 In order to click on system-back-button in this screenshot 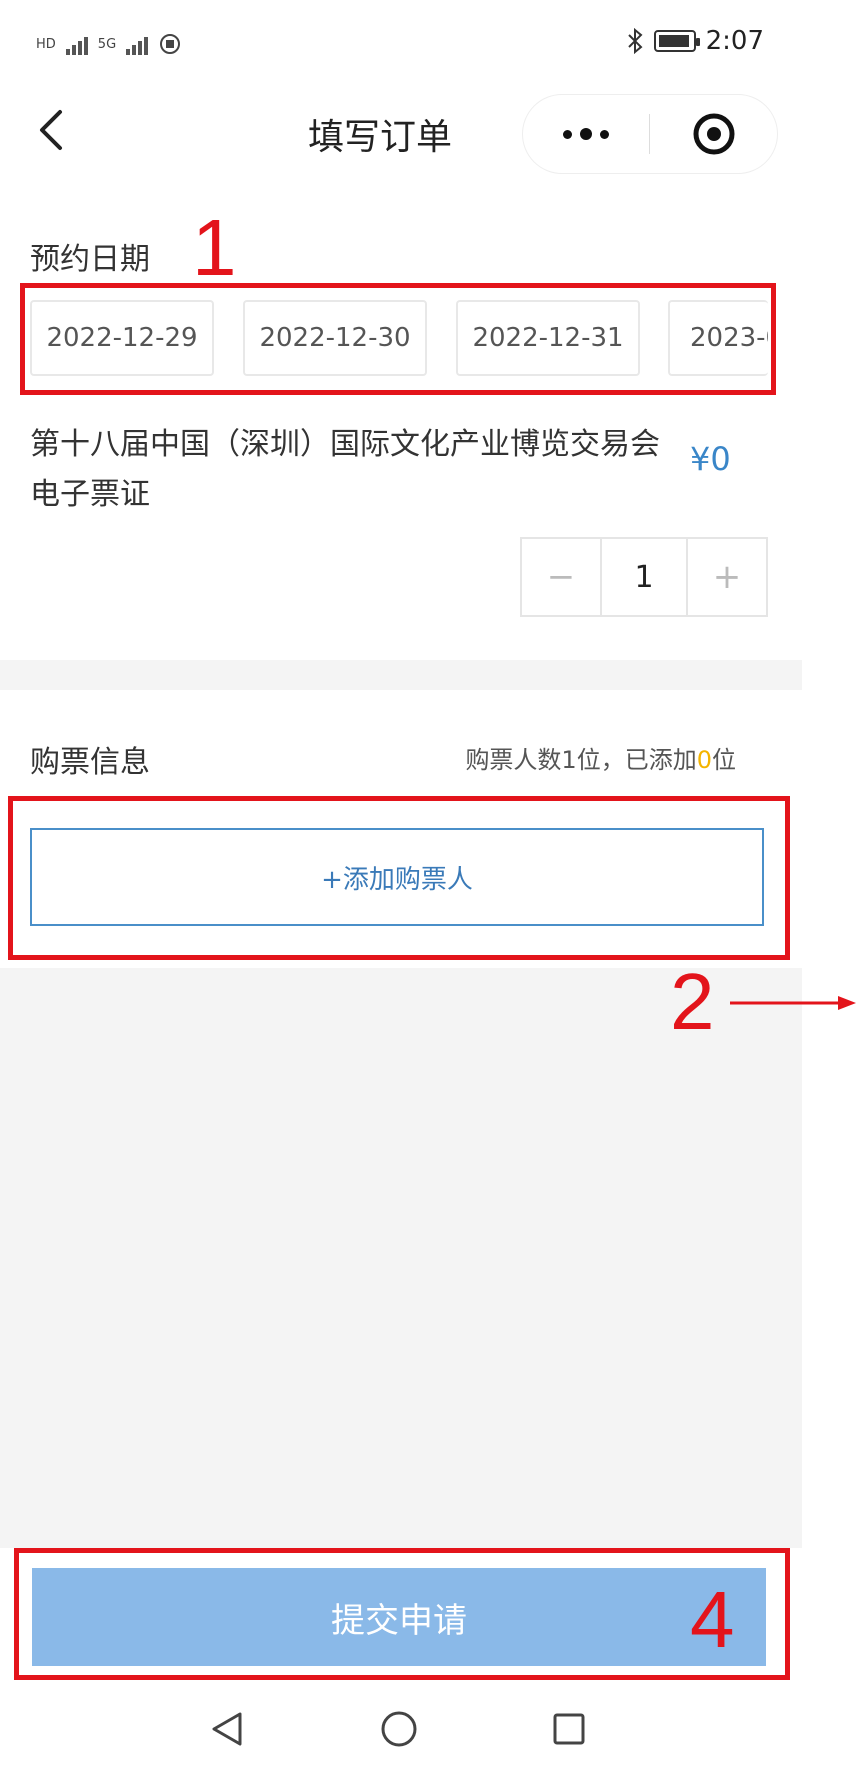, I will do `click(227, 1729)`.